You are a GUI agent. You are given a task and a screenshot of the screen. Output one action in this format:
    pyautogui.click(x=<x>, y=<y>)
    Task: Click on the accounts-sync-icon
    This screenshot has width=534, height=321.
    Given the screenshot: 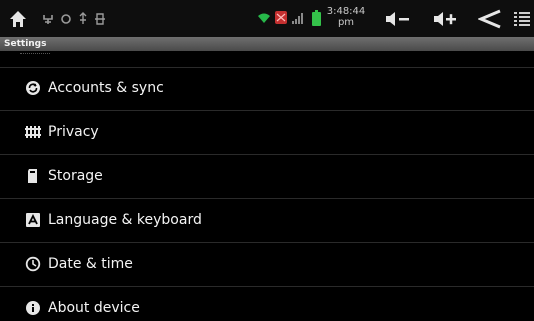 What is the action you would take?
    pyautogui.click(x=33, y=88)
    